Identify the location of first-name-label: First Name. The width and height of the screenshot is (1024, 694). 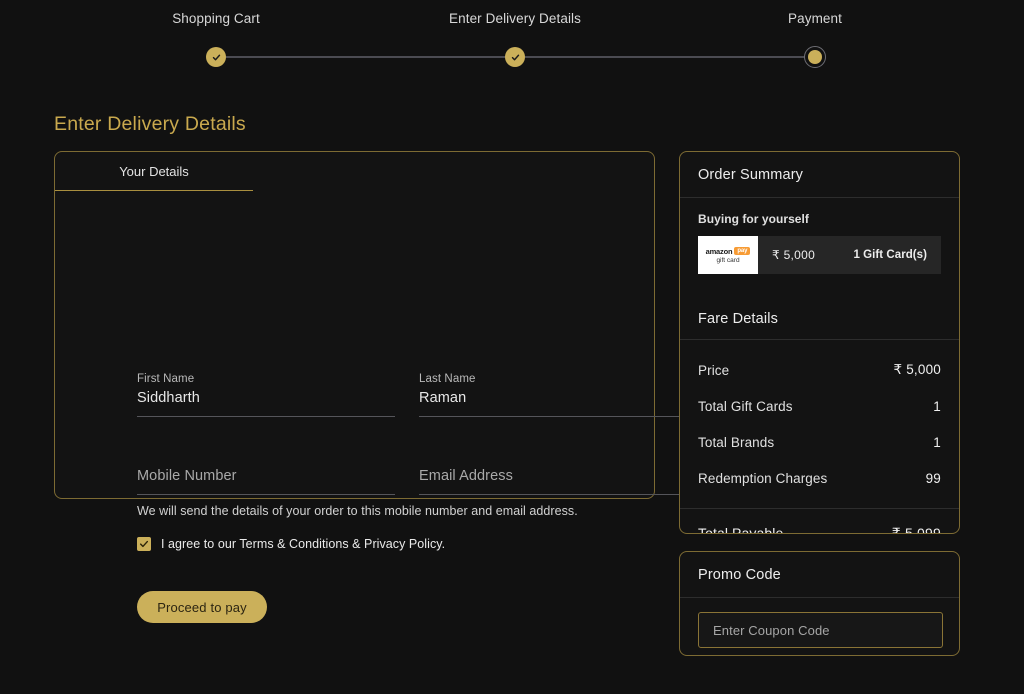
(166, 379).